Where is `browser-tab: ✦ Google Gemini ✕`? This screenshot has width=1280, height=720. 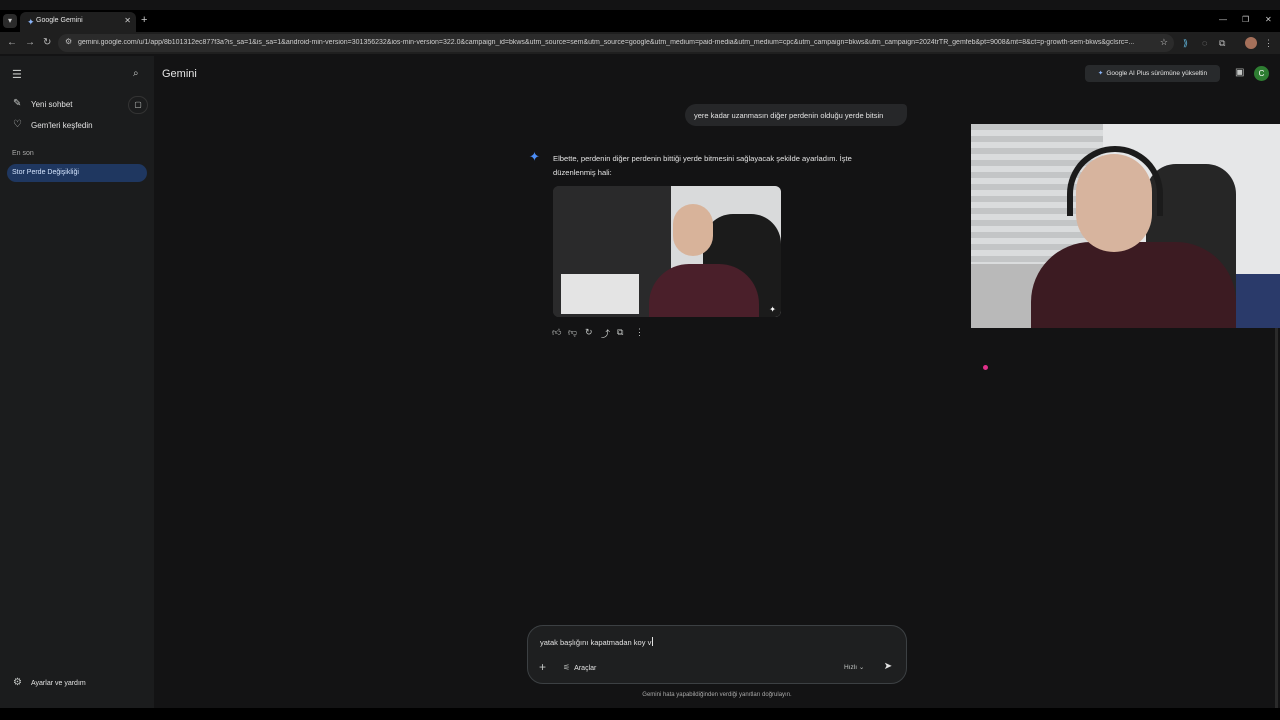 browser-tab: ✦ Google Gemini ✕ is located at coordinates (78, 22).